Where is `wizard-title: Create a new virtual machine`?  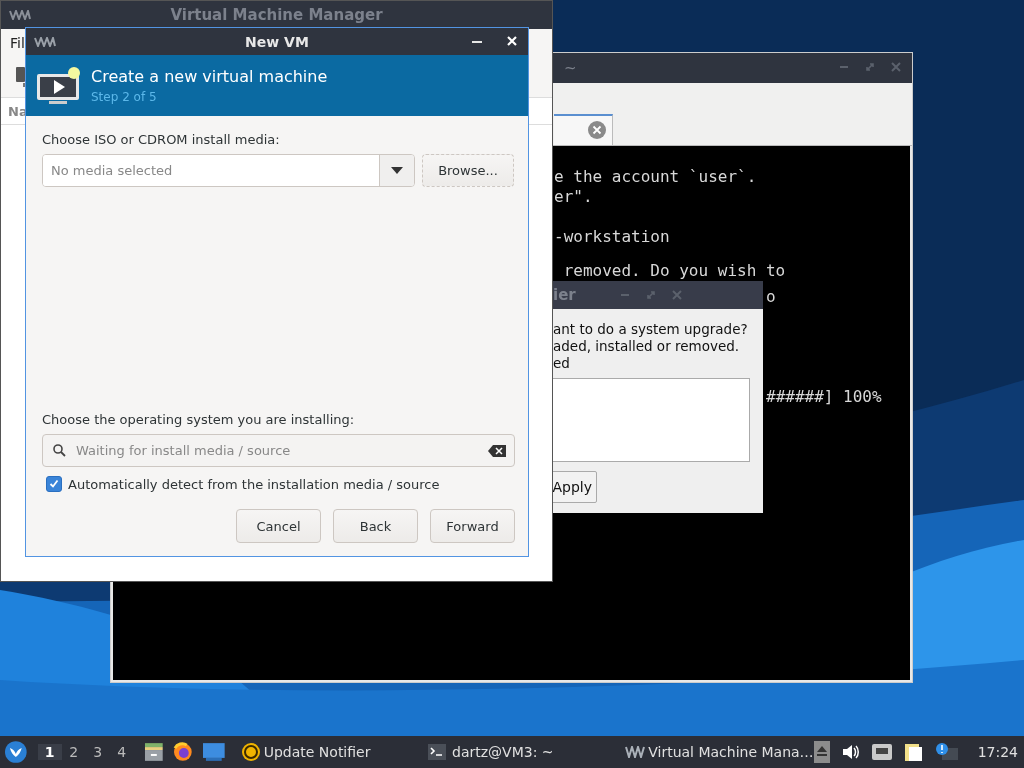
wizard-title: Create a new virtual machine is located at coordinates (209, 76).